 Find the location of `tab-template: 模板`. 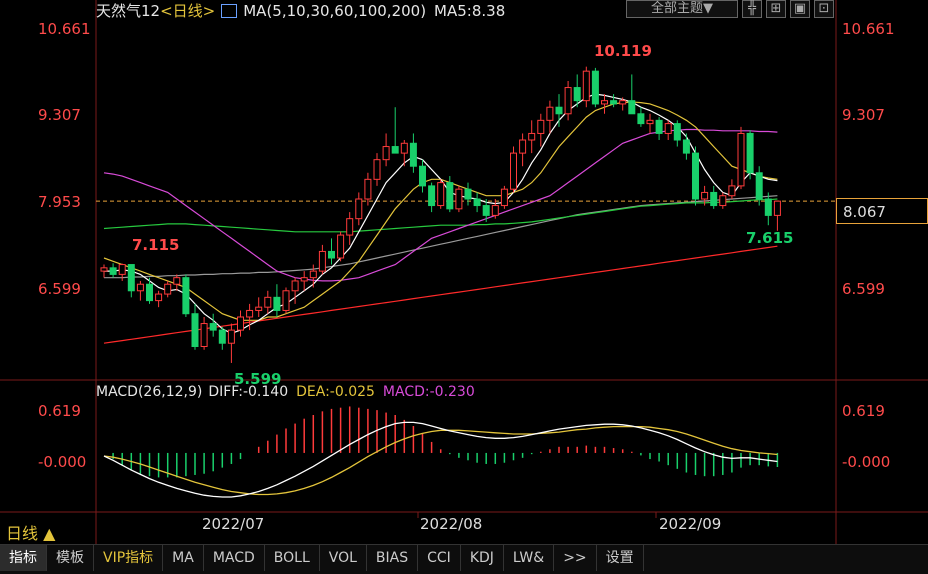

tab-template: 模板 is located at coordinates (70, 558).